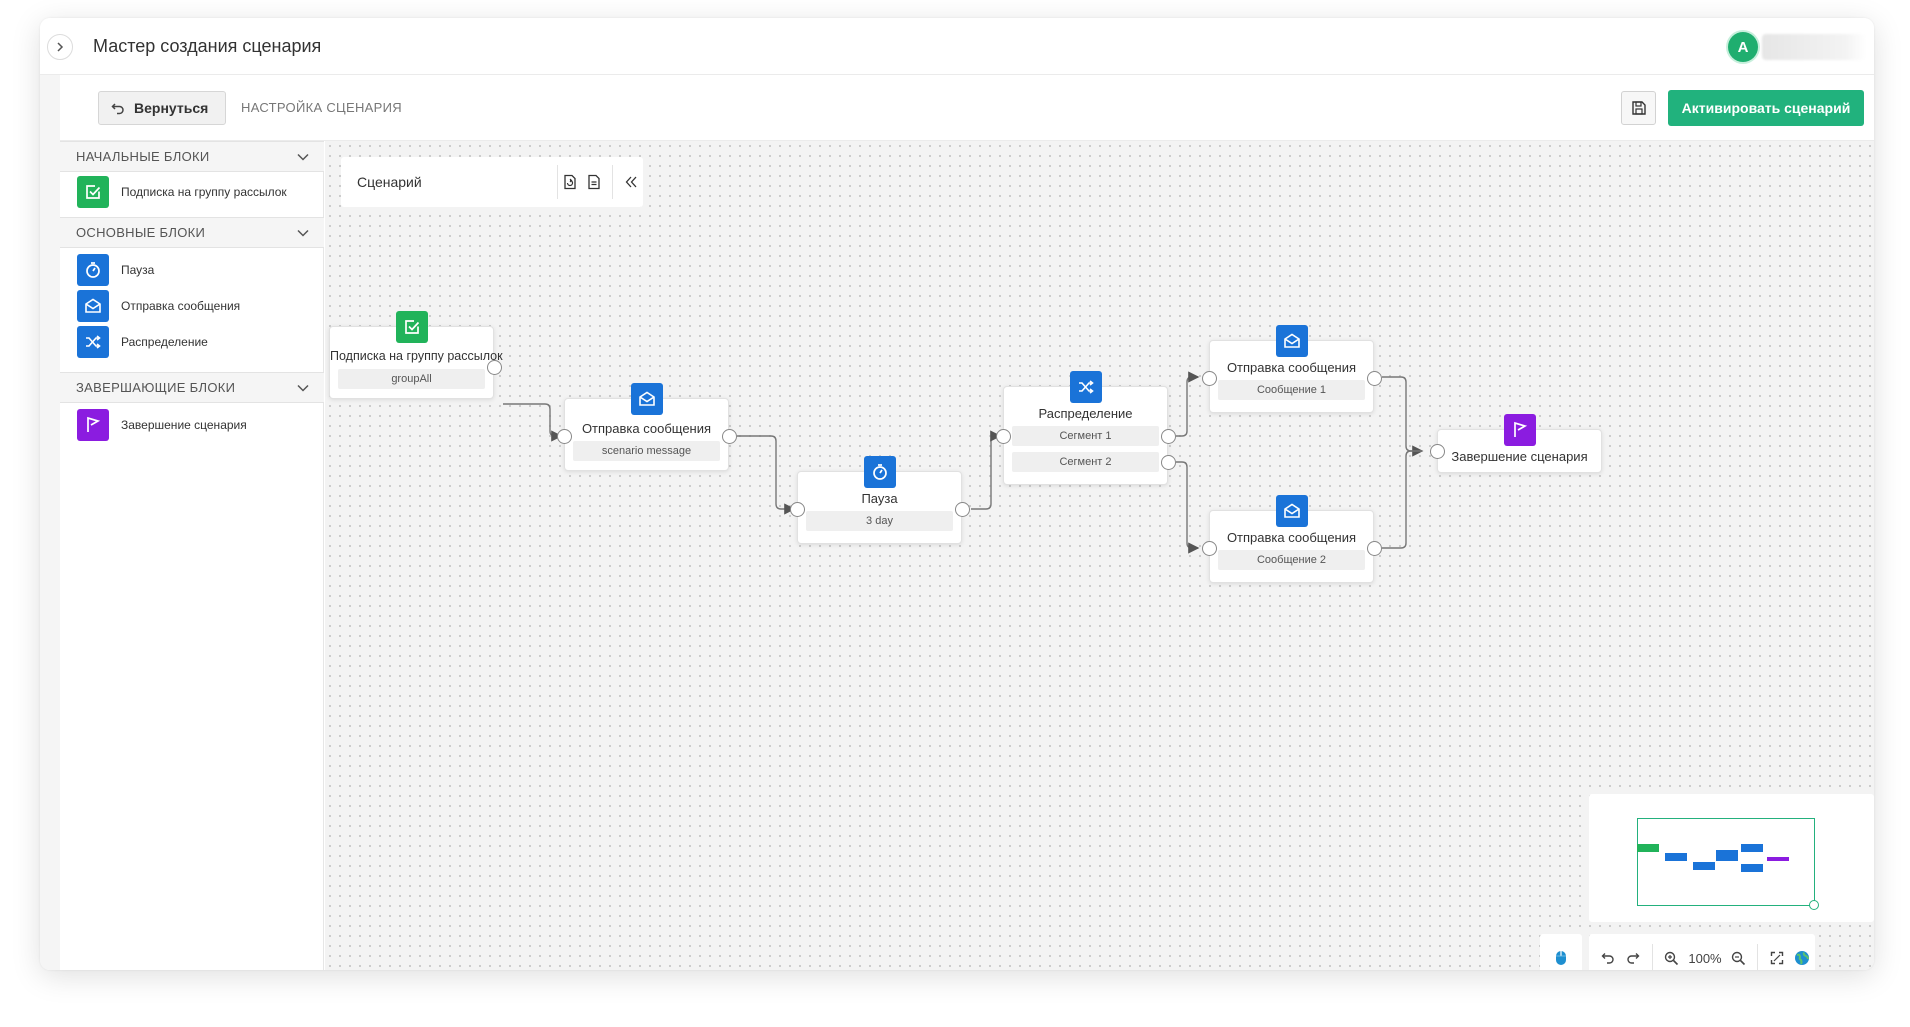 The height and width of the screenshot is (1027, 1910). Describe the element at coordinates (879, 472) in the screenshot. I see `timer-icon` at that location.